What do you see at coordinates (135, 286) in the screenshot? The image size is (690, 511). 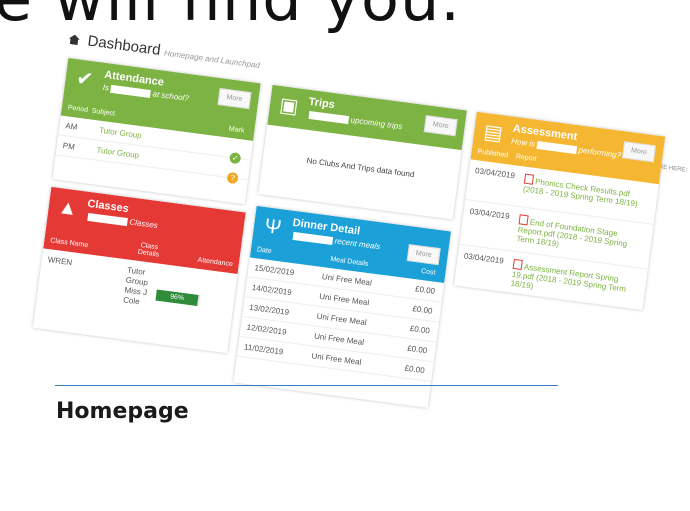 I see `class-details: Tutor Group Miss J Cole` at bounding box center [135, 286].